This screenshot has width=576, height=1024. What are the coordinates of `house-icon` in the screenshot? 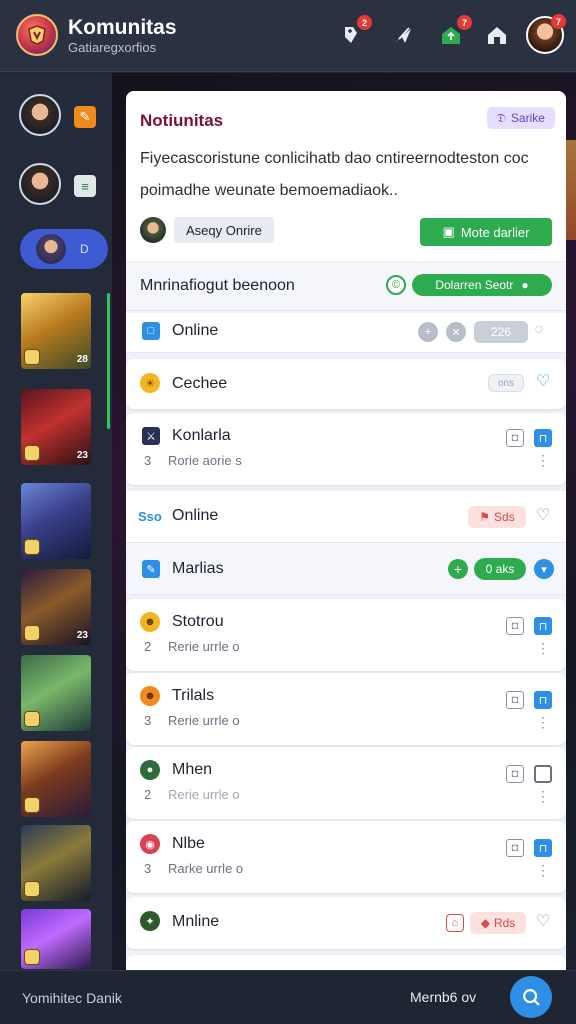 It's located at (497, 35).